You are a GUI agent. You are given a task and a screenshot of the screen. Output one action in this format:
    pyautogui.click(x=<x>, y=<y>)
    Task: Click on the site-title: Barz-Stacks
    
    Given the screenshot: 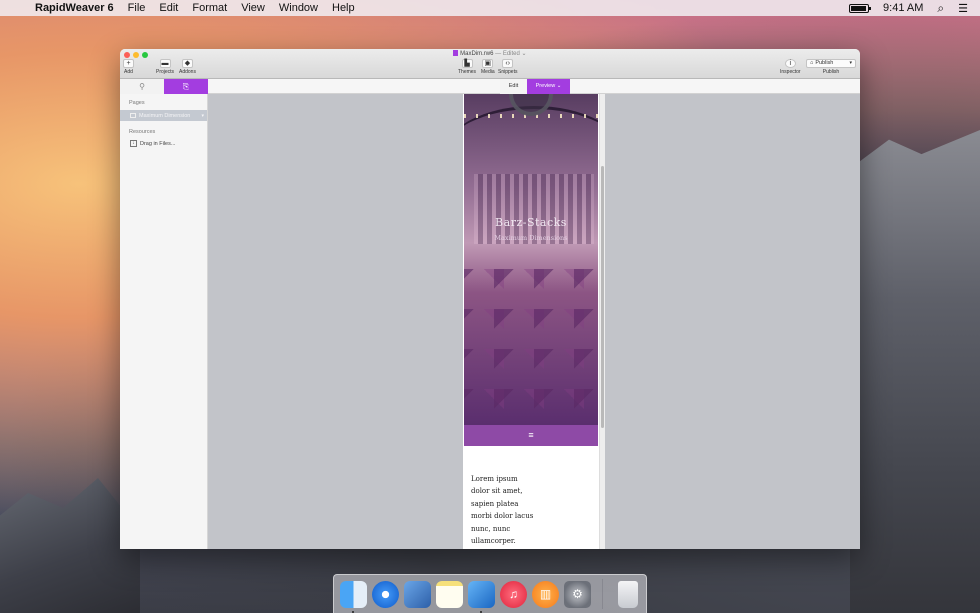 What is the action you would take?
    pyautogui.click(x=531, y=222)
    